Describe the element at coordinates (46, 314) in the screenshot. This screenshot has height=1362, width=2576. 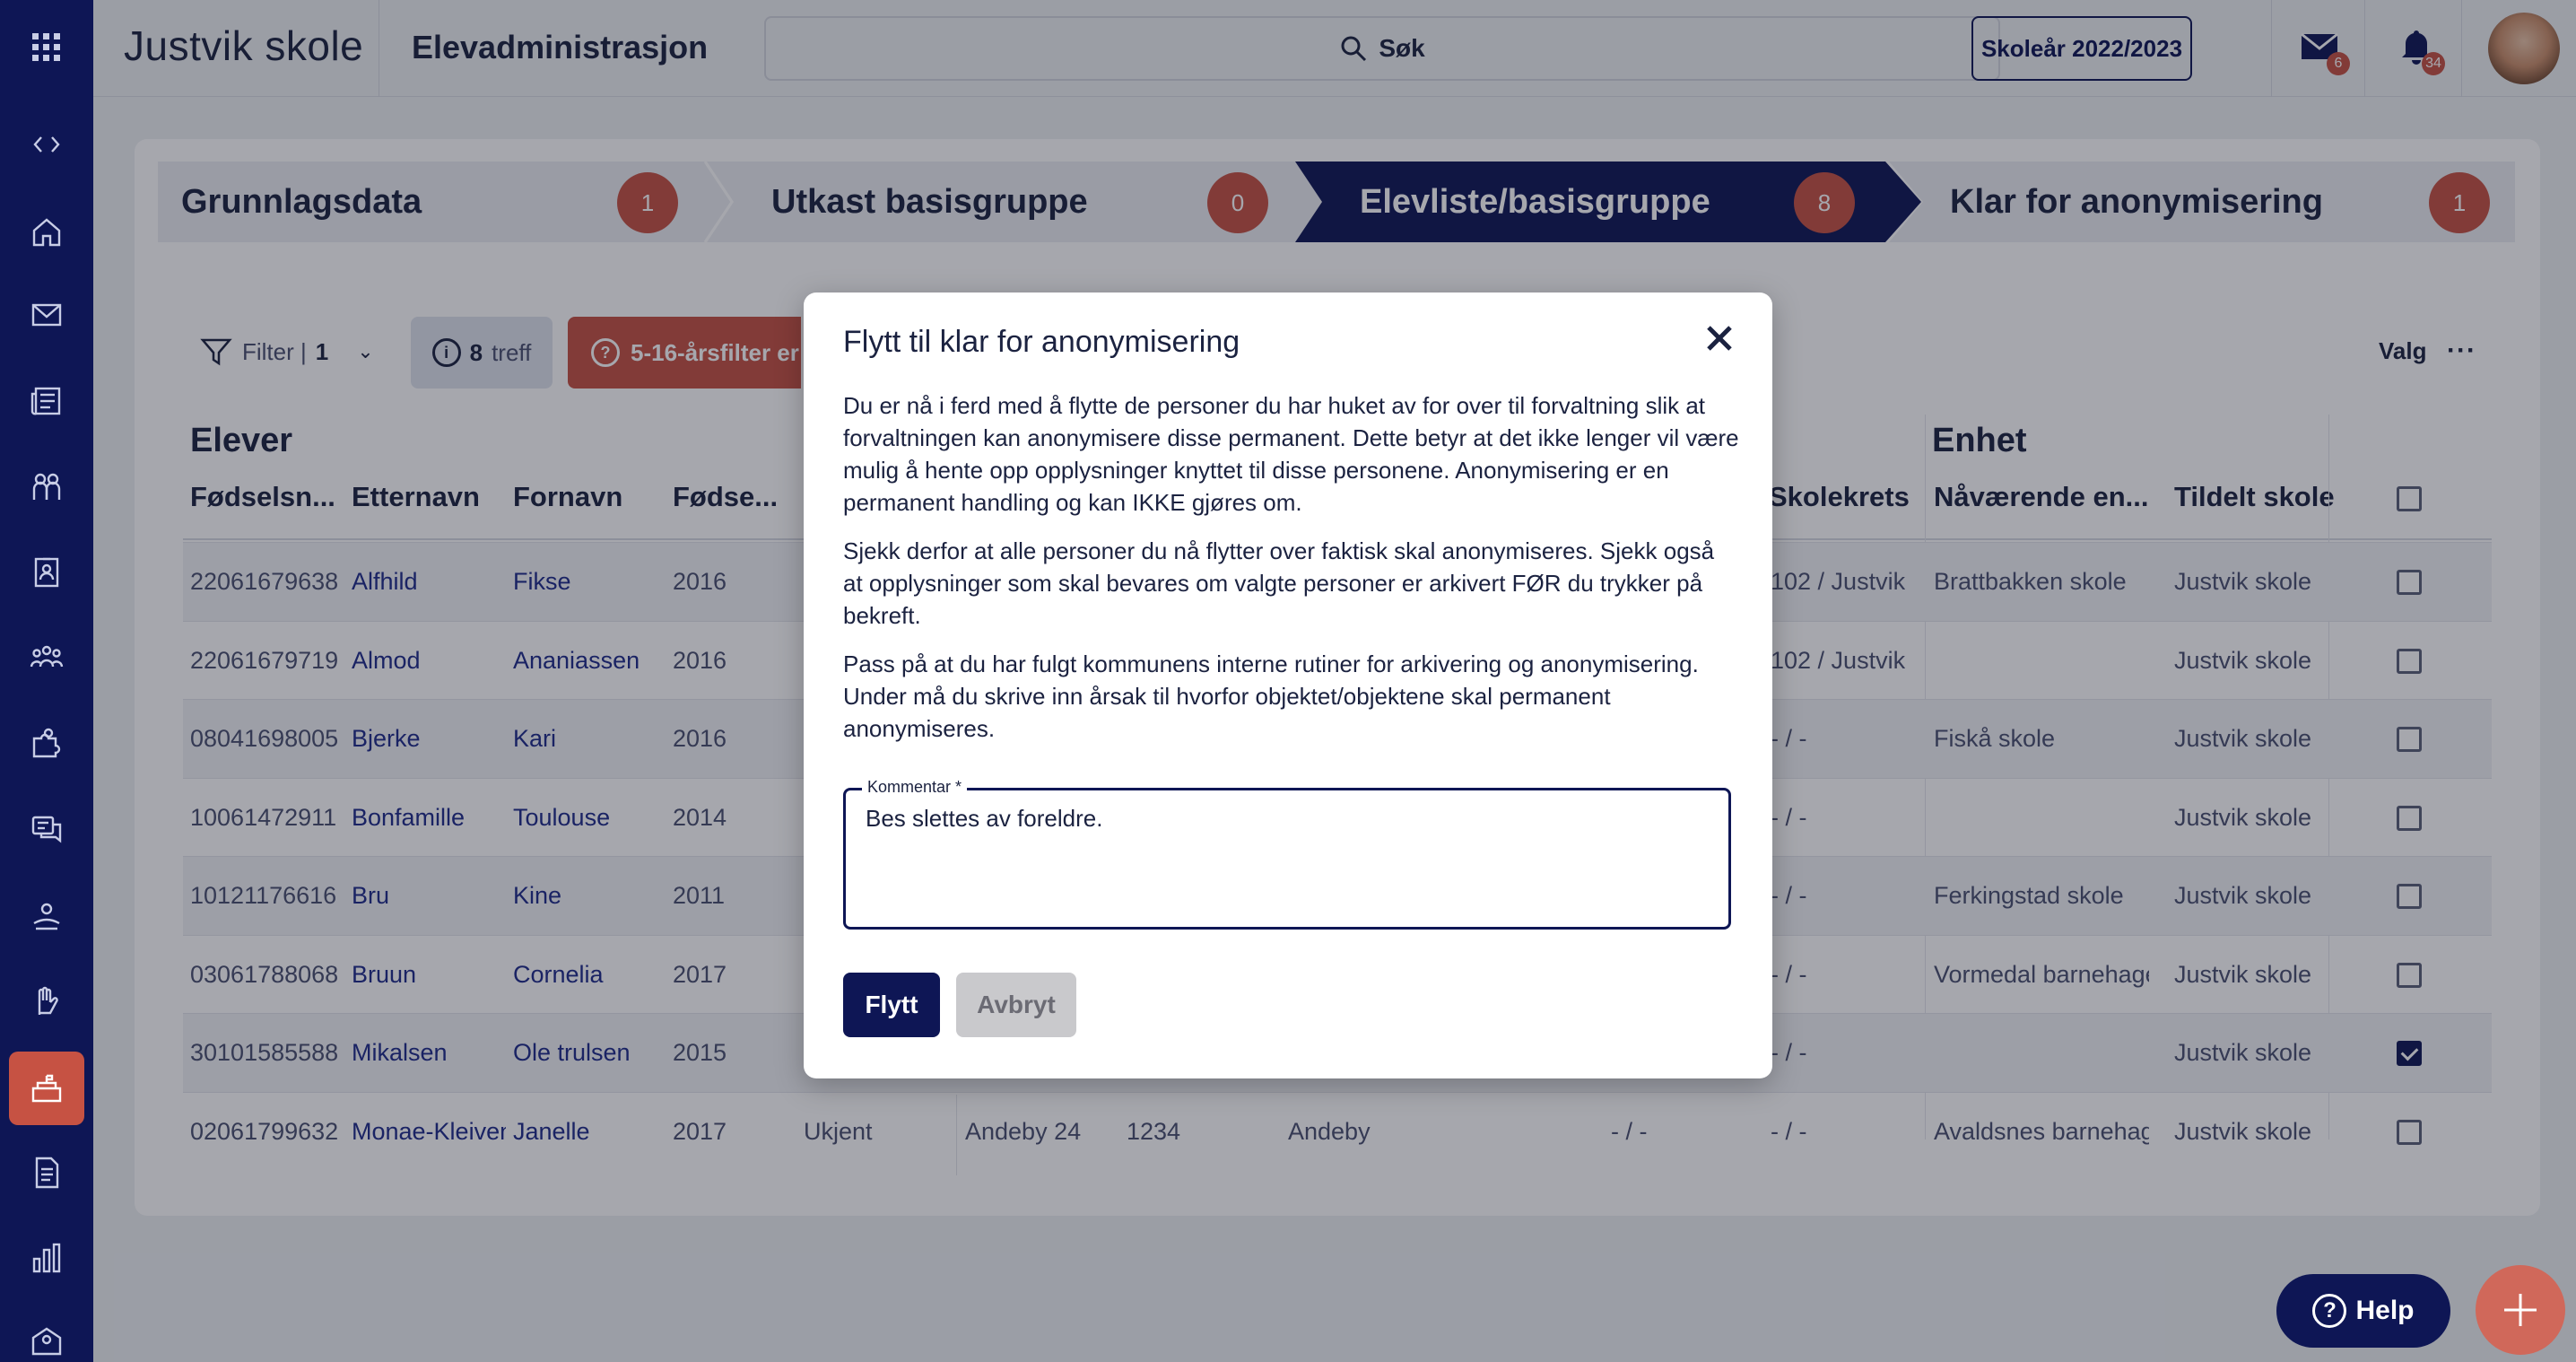
I see `mail-icon` at that location.